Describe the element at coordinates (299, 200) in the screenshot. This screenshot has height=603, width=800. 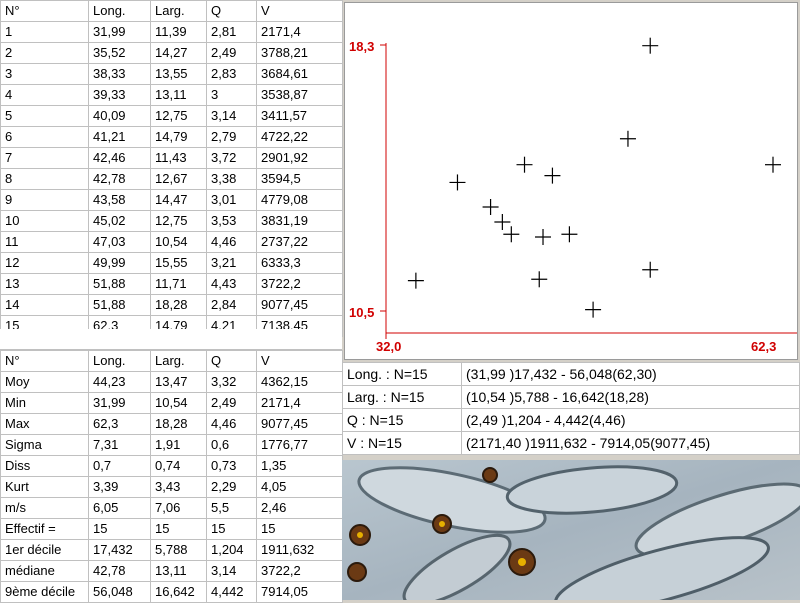
I see `measurements-cell: 4779,08` at that location.